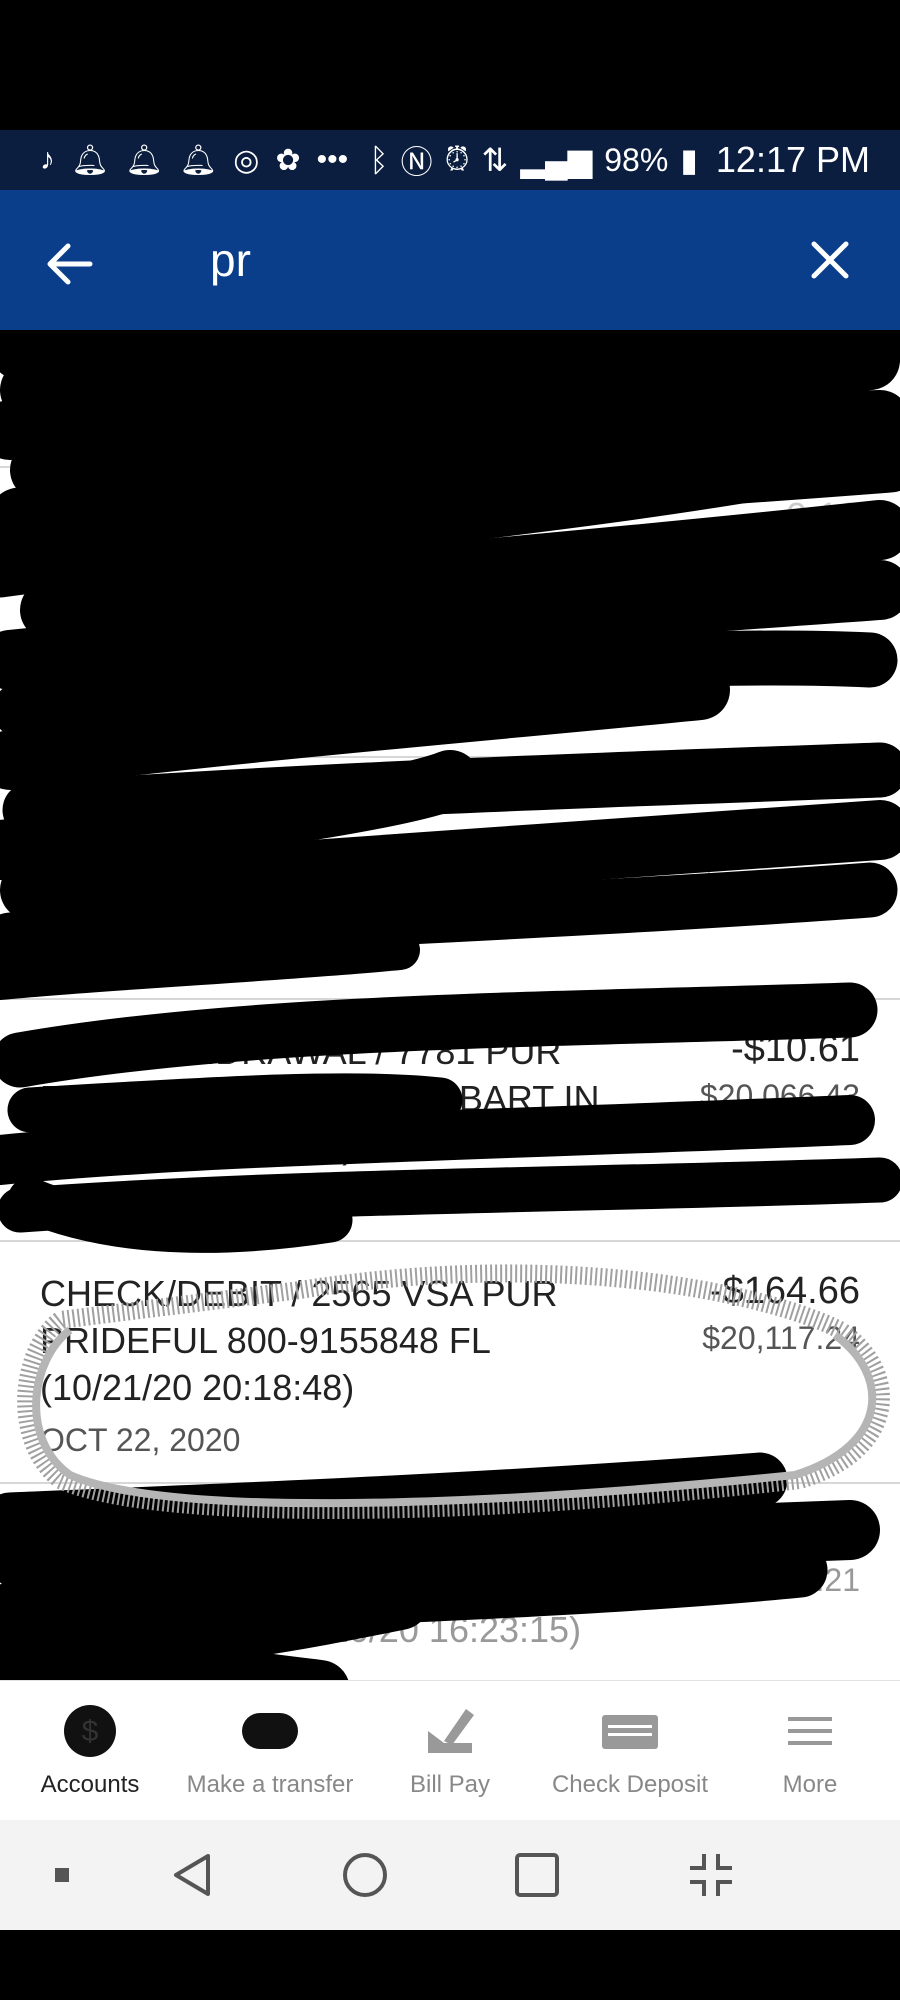 Image resolution: width=900 pixels, height=2000 pixels. I want to click on transaction-amount: 99, so click(838, 1533).